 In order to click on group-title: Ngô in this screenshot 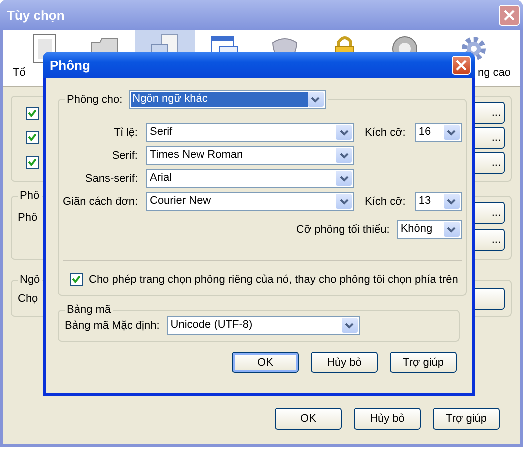, I will do `click(30, 280)`.